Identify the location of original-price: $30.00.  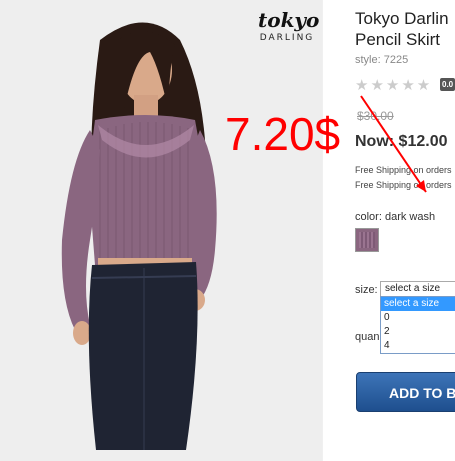
(375, 116).